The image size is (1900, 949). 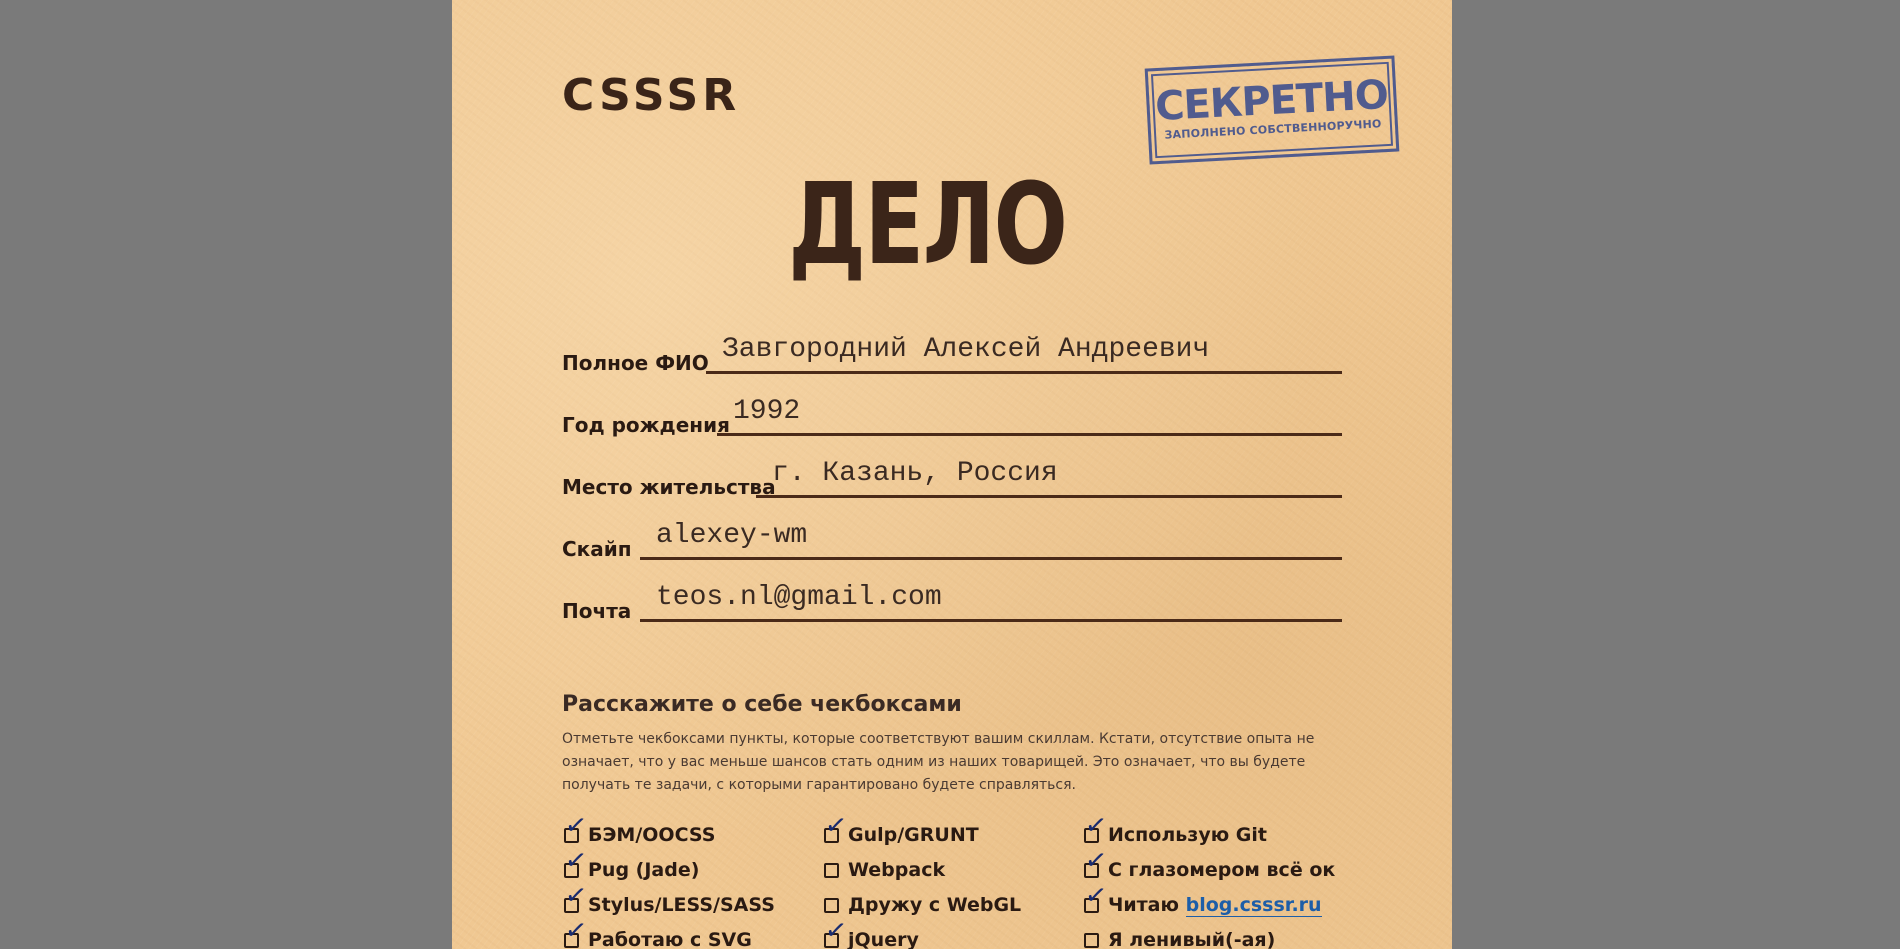 I want to click on skype-value: alexey-wm, so click(x=731, y=535).